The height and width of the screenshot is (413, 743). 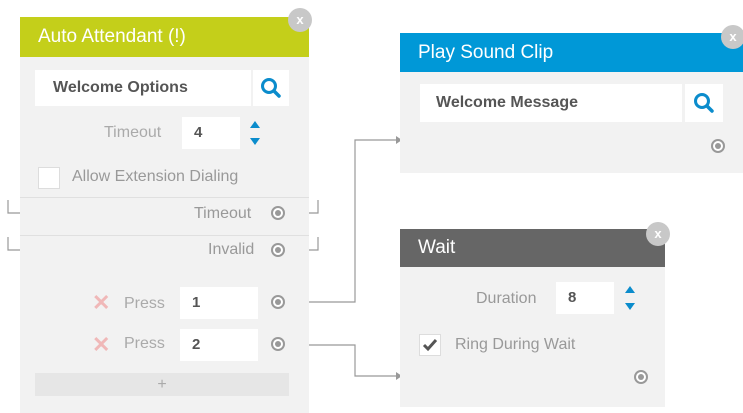 What do you see at coordinates (155, 176) in the screenshot?
I see `allow-extension-label: Allow Extension Dialing` at bounding box center [155, 176].